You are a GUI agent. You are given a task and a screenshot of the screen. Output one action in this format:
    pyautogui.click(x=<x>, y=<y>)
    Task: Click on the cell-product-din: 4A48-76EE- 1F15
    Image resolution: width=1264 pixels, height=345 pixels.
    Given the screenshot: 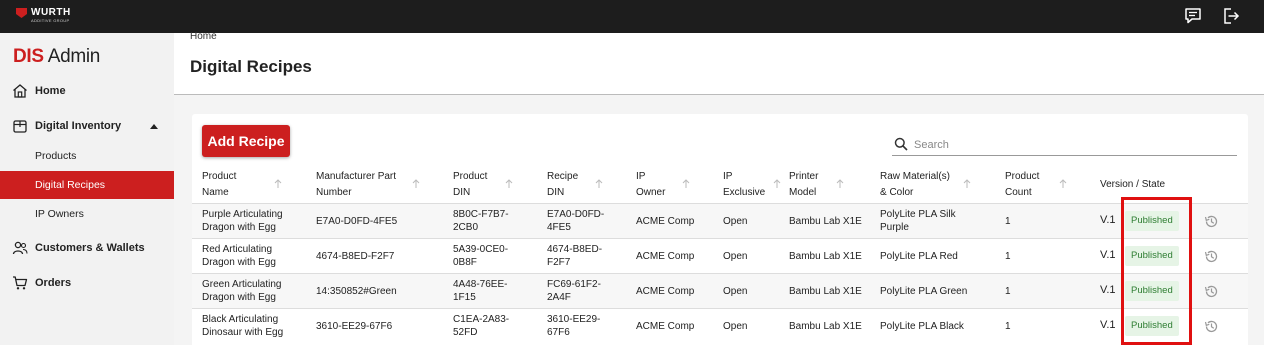 What is the action you would take?
    pyautogui.click(x=480, y=291)
    